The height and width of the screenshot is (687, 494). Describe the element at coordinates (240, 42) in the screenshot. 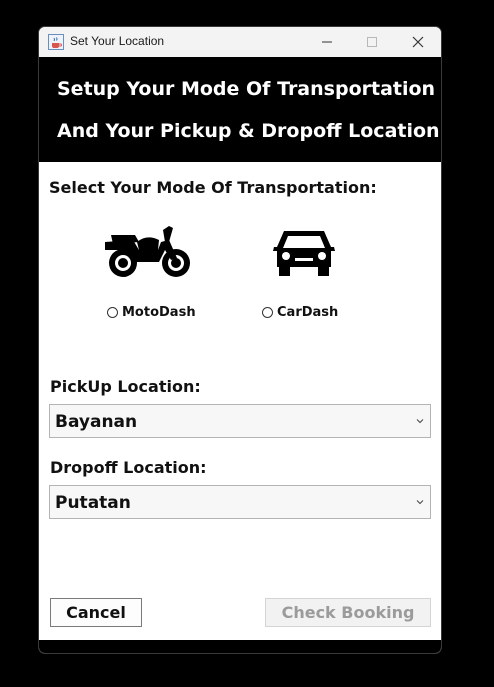

I see `title-bar: Set Your Location` at that location.